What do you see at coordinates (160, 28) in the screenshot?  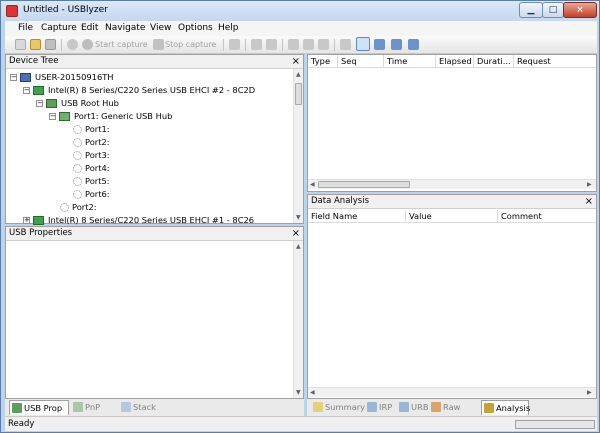 I see `menu-view: View` at bounding box center [160, 28].